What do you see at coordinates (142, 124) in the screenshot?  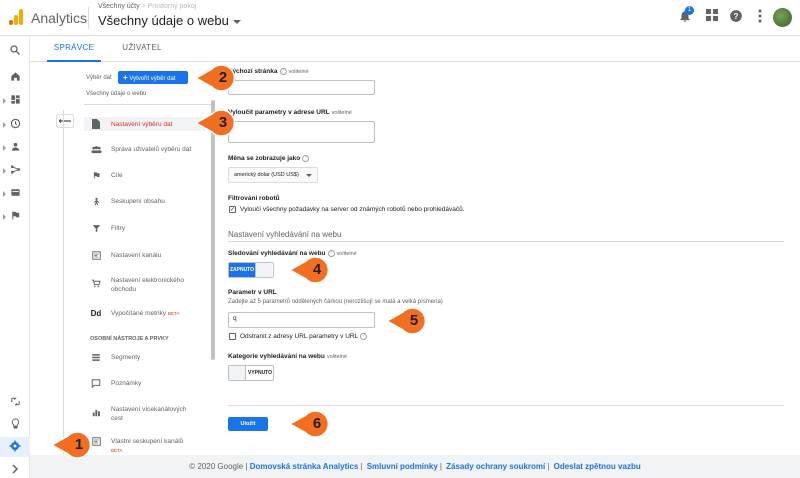 I see `menu-item-label: Nastavení výběru dat` at bounding box center [142, 124].